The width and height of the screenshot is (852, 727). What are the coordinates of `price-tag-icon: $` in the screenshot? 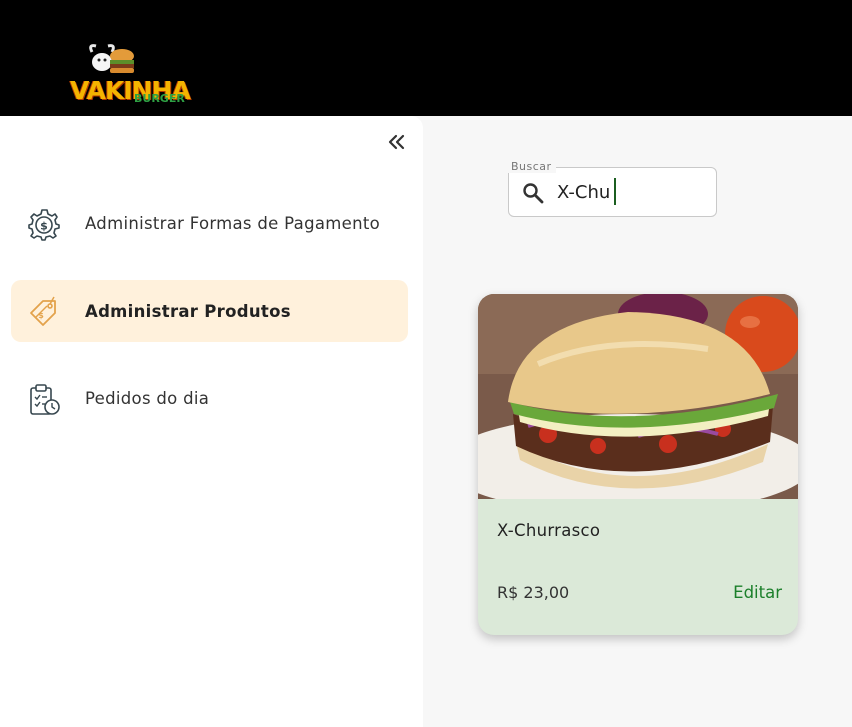 It's located at (43, 311).